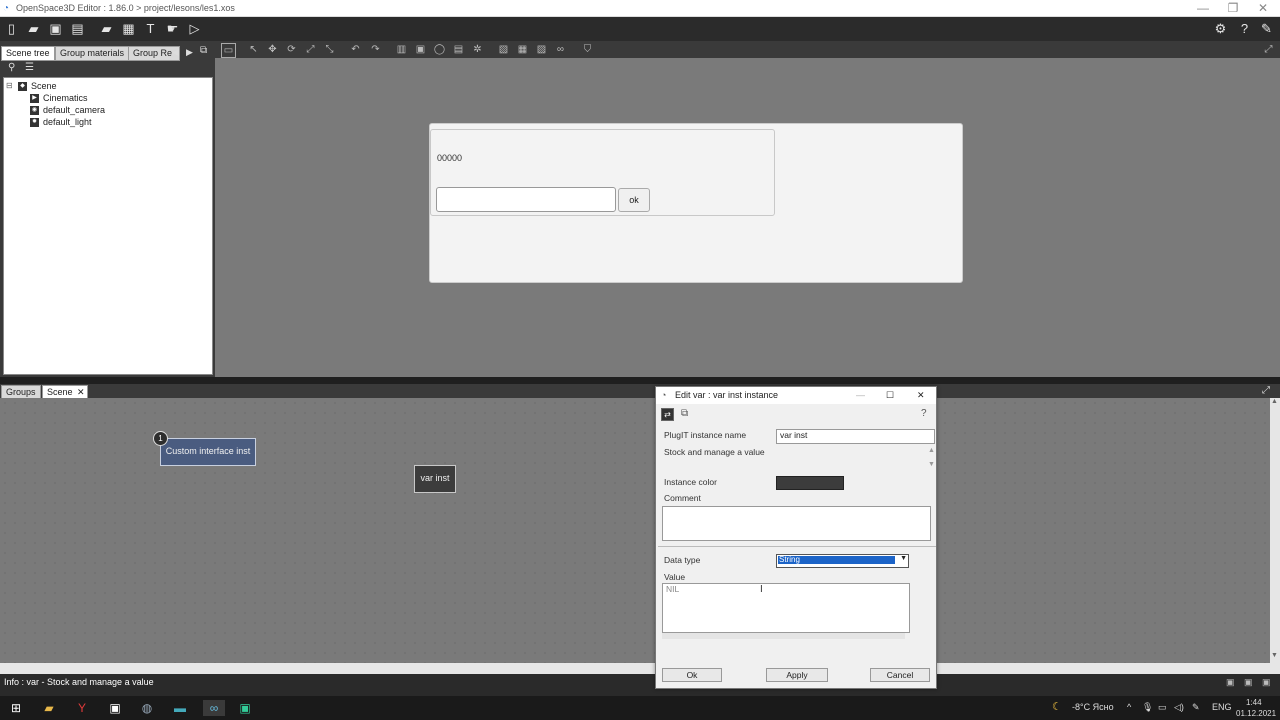  I want to click on camera-view-icon: ▥, so click(401, 49).